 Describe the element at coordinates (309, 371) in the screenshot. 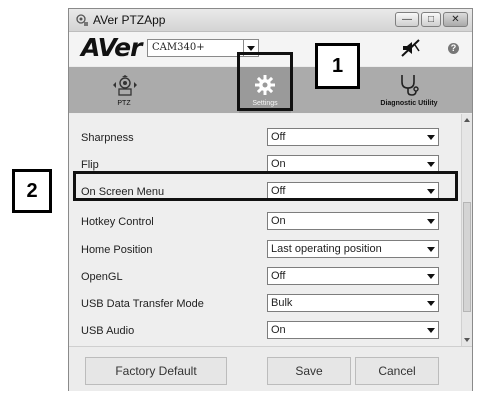

I see `save-button: Save` at that location.